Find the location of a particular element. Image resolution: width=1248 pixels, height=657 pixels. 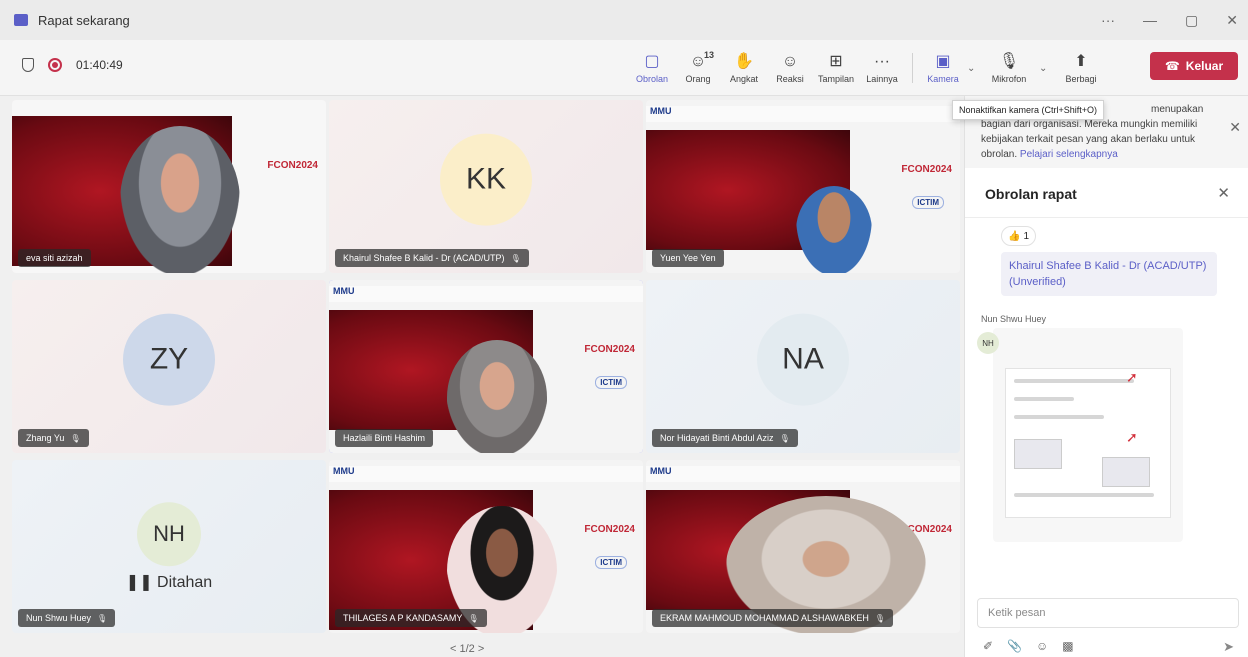

participant-name-tag: Zhang Yu 🎙 is located at coordinates (53, 438).